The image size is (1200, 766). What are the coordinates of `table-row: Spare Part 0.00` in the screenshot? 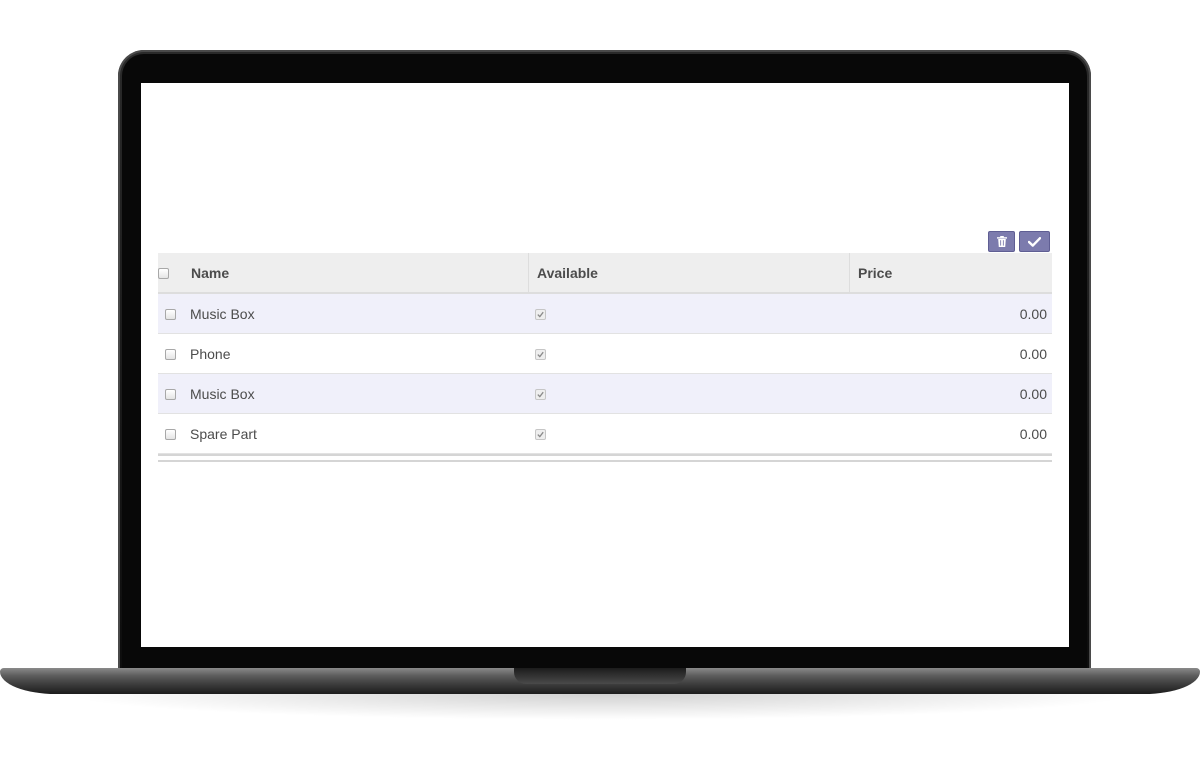 It's located at (605, 433).